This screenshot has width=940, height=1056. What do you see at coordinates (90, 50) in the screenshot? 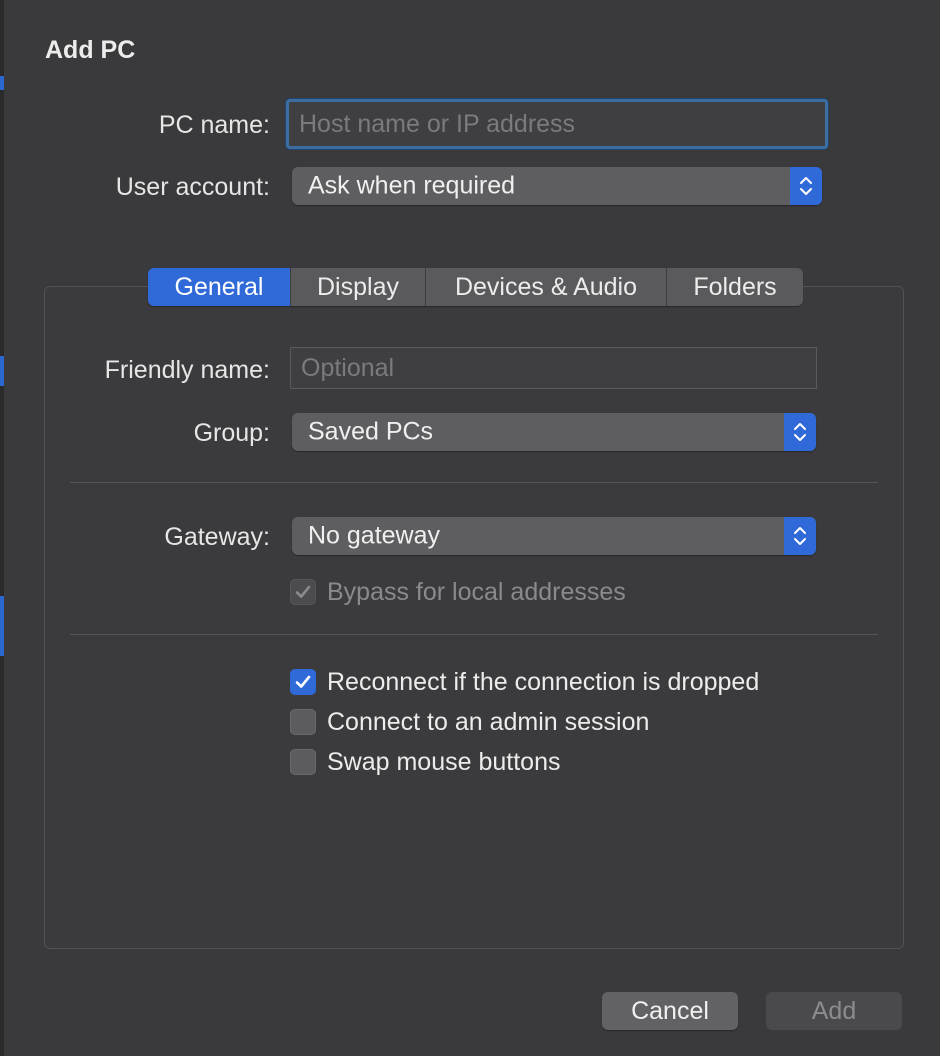
I see `dialog-title: Add PC` at bounding box center [90, 50].